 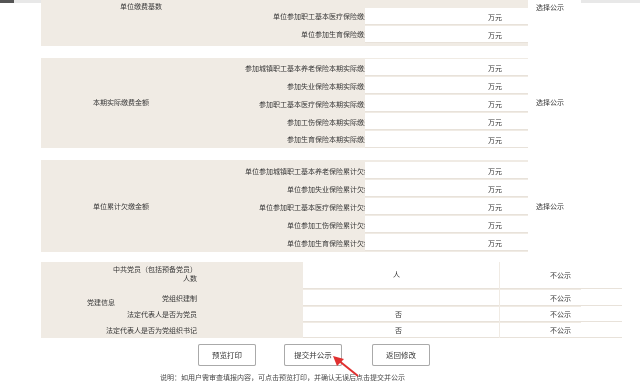 What do you see at coordinates (401, 330) in the screenshot?
I see `legal-rep-party-secretary-select: 否` at bounding box center [401, 330].